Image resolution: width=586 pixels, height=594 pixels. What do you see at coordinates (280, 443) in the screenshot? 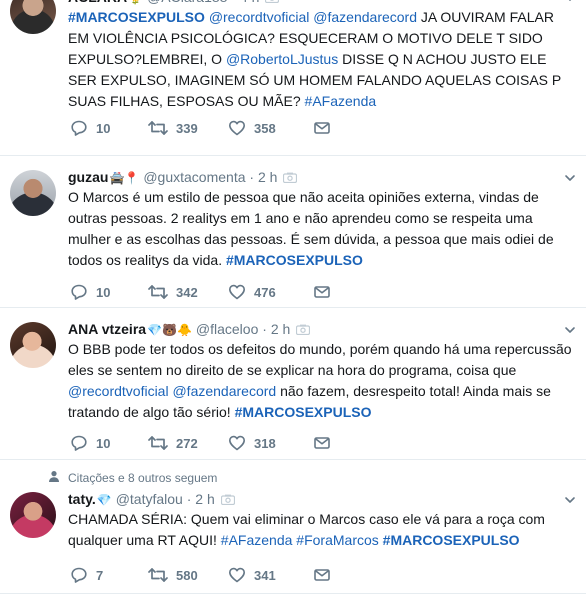
I see `tweet-actions: 10 272 318` at bounding box center [280, 443].